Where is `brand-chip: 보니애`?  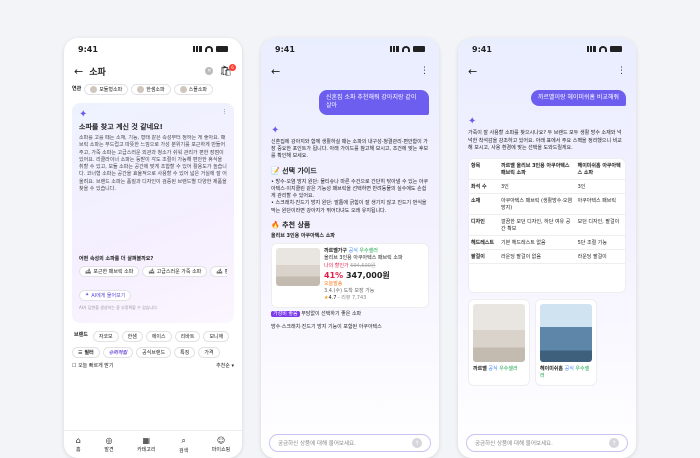 brand-chip: 보니애 is located at coordinates (216, 336).